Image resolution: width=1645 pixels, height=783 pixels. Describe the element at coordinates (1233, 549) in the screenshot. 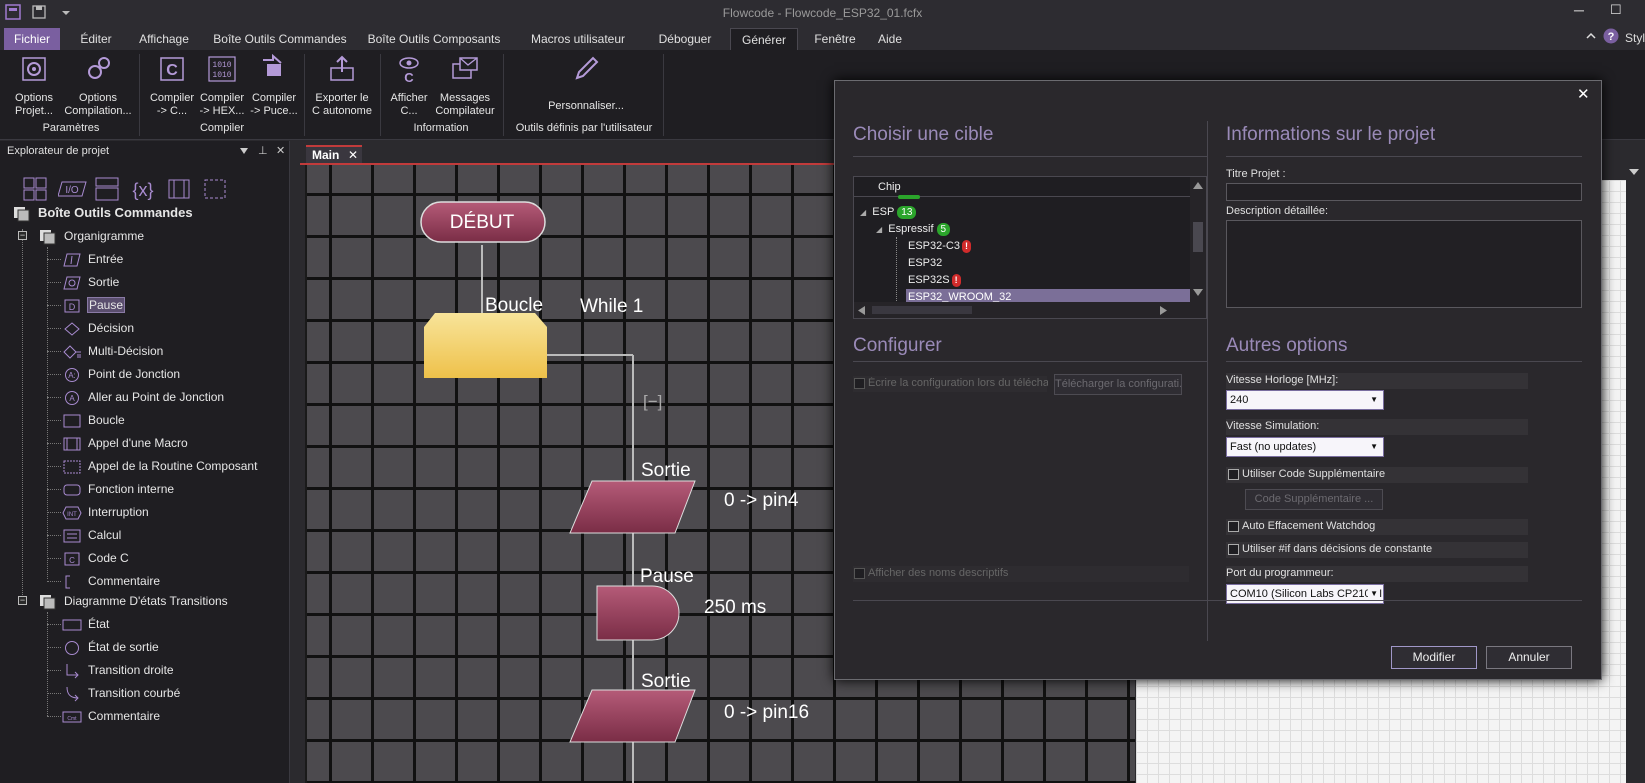

I see `ifdef-checkbox` at that location.